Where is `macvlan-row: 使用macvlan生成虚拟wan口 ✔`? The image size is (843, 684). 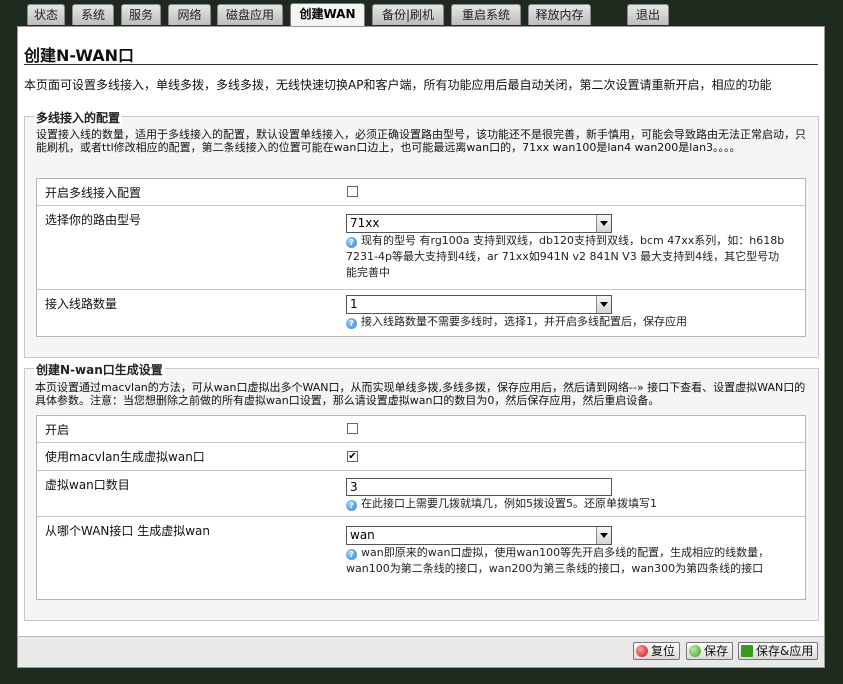
macvlan-row: 使用macvlan生成虚拟wan口 ✔ is located at coordinates (421, 457).